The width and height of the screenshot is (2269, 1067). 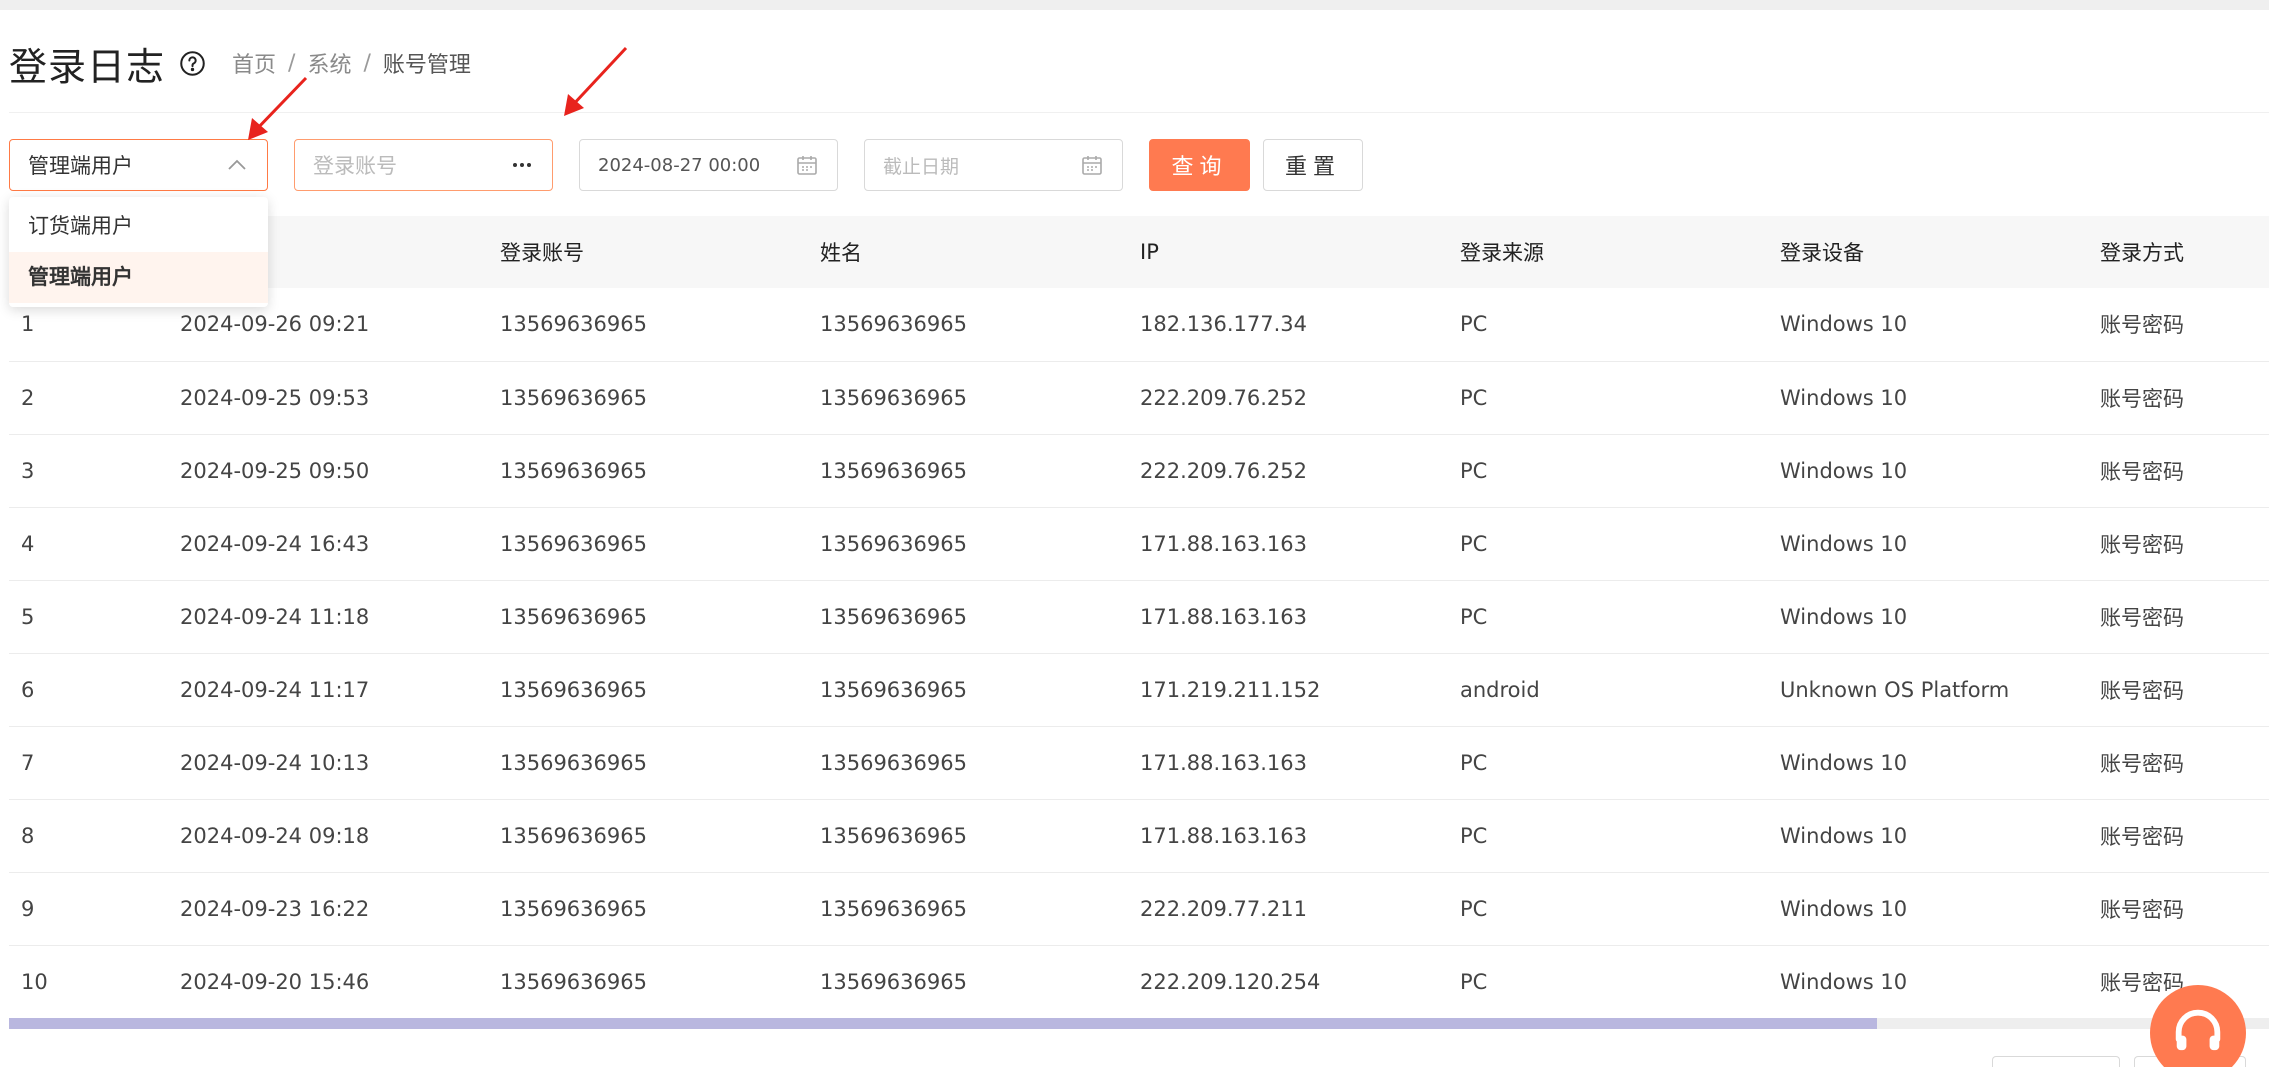 I want to click on query-button: 查询, so click(x=1199, y=165).